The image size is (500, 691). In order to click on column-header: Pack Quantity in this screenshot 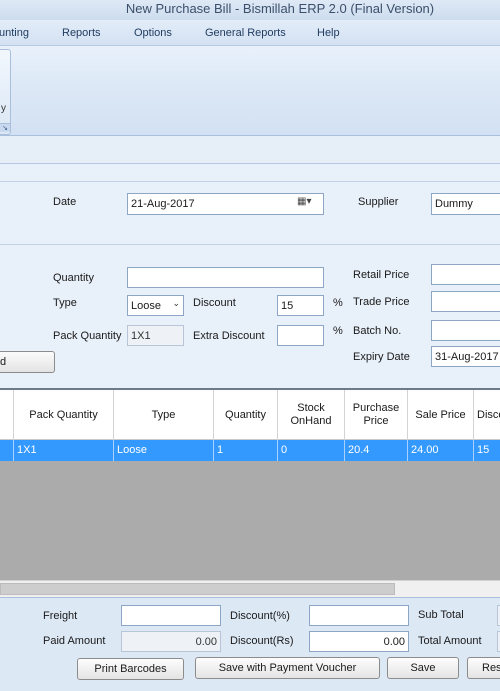, I will do `click(64, 415)`.